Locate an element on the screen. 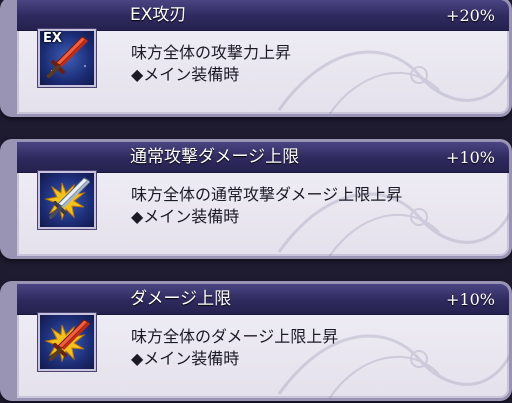  ex-badge: EX is located at coordinates (52, 38).